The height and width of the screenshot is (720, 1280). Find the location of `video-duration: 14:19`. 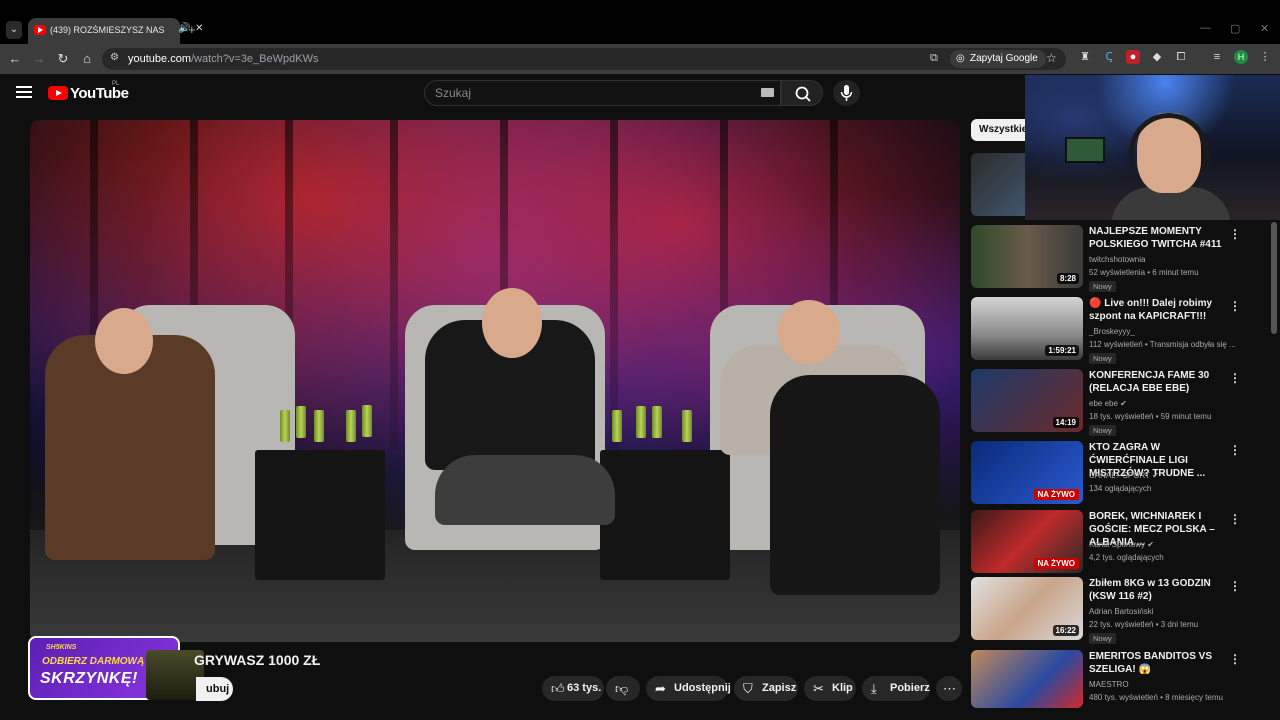

video-duration: 14:19 is located at coordinates (1065, 422).